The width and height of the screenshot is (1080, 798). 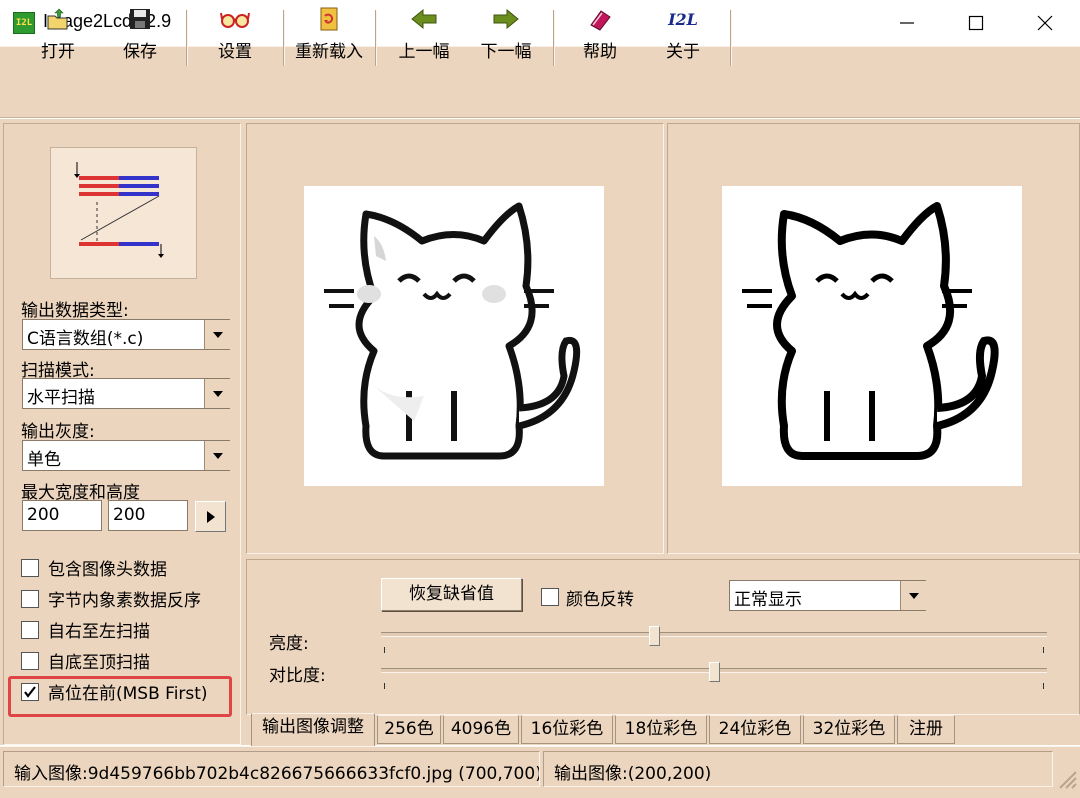 What do you see at coordinates (506, 52) in the screenshot?
I see `next-label: 下一幅` at bounding box center [506, 52].